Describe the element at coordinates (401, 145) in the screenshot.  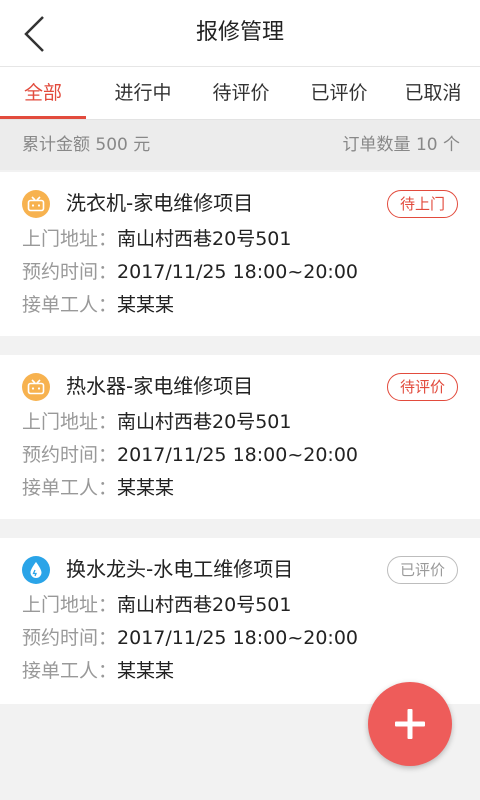
I see `order-count: 订单数量 10 个` at that location.